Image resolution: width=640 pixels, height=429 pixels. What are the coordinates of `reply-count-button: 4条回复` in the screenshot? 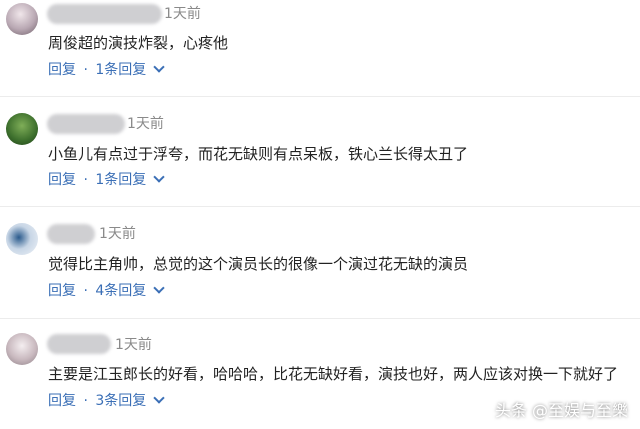 It's located at (120, 291).